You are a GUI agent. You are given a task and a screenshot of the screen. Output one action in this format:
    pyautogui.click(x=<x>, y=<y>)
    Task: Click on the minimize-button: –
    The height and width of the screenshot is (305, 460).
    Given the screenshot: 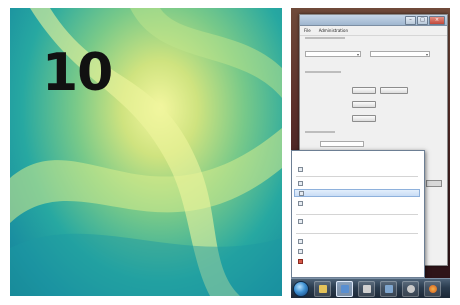 What is the action you would take?
    pyautogui.click(x=410, y=20)
    